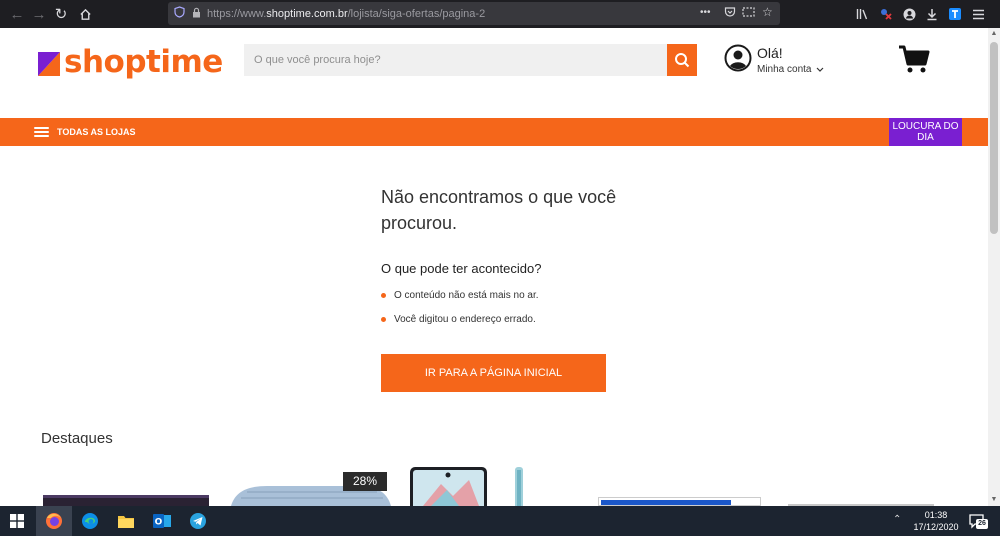 The image size is (1000, 536). What do you see at coordinates (994, 267) in the screenshot?
I see `page-scrollbar: ▲ ▼` at bounding box center [994, 267].